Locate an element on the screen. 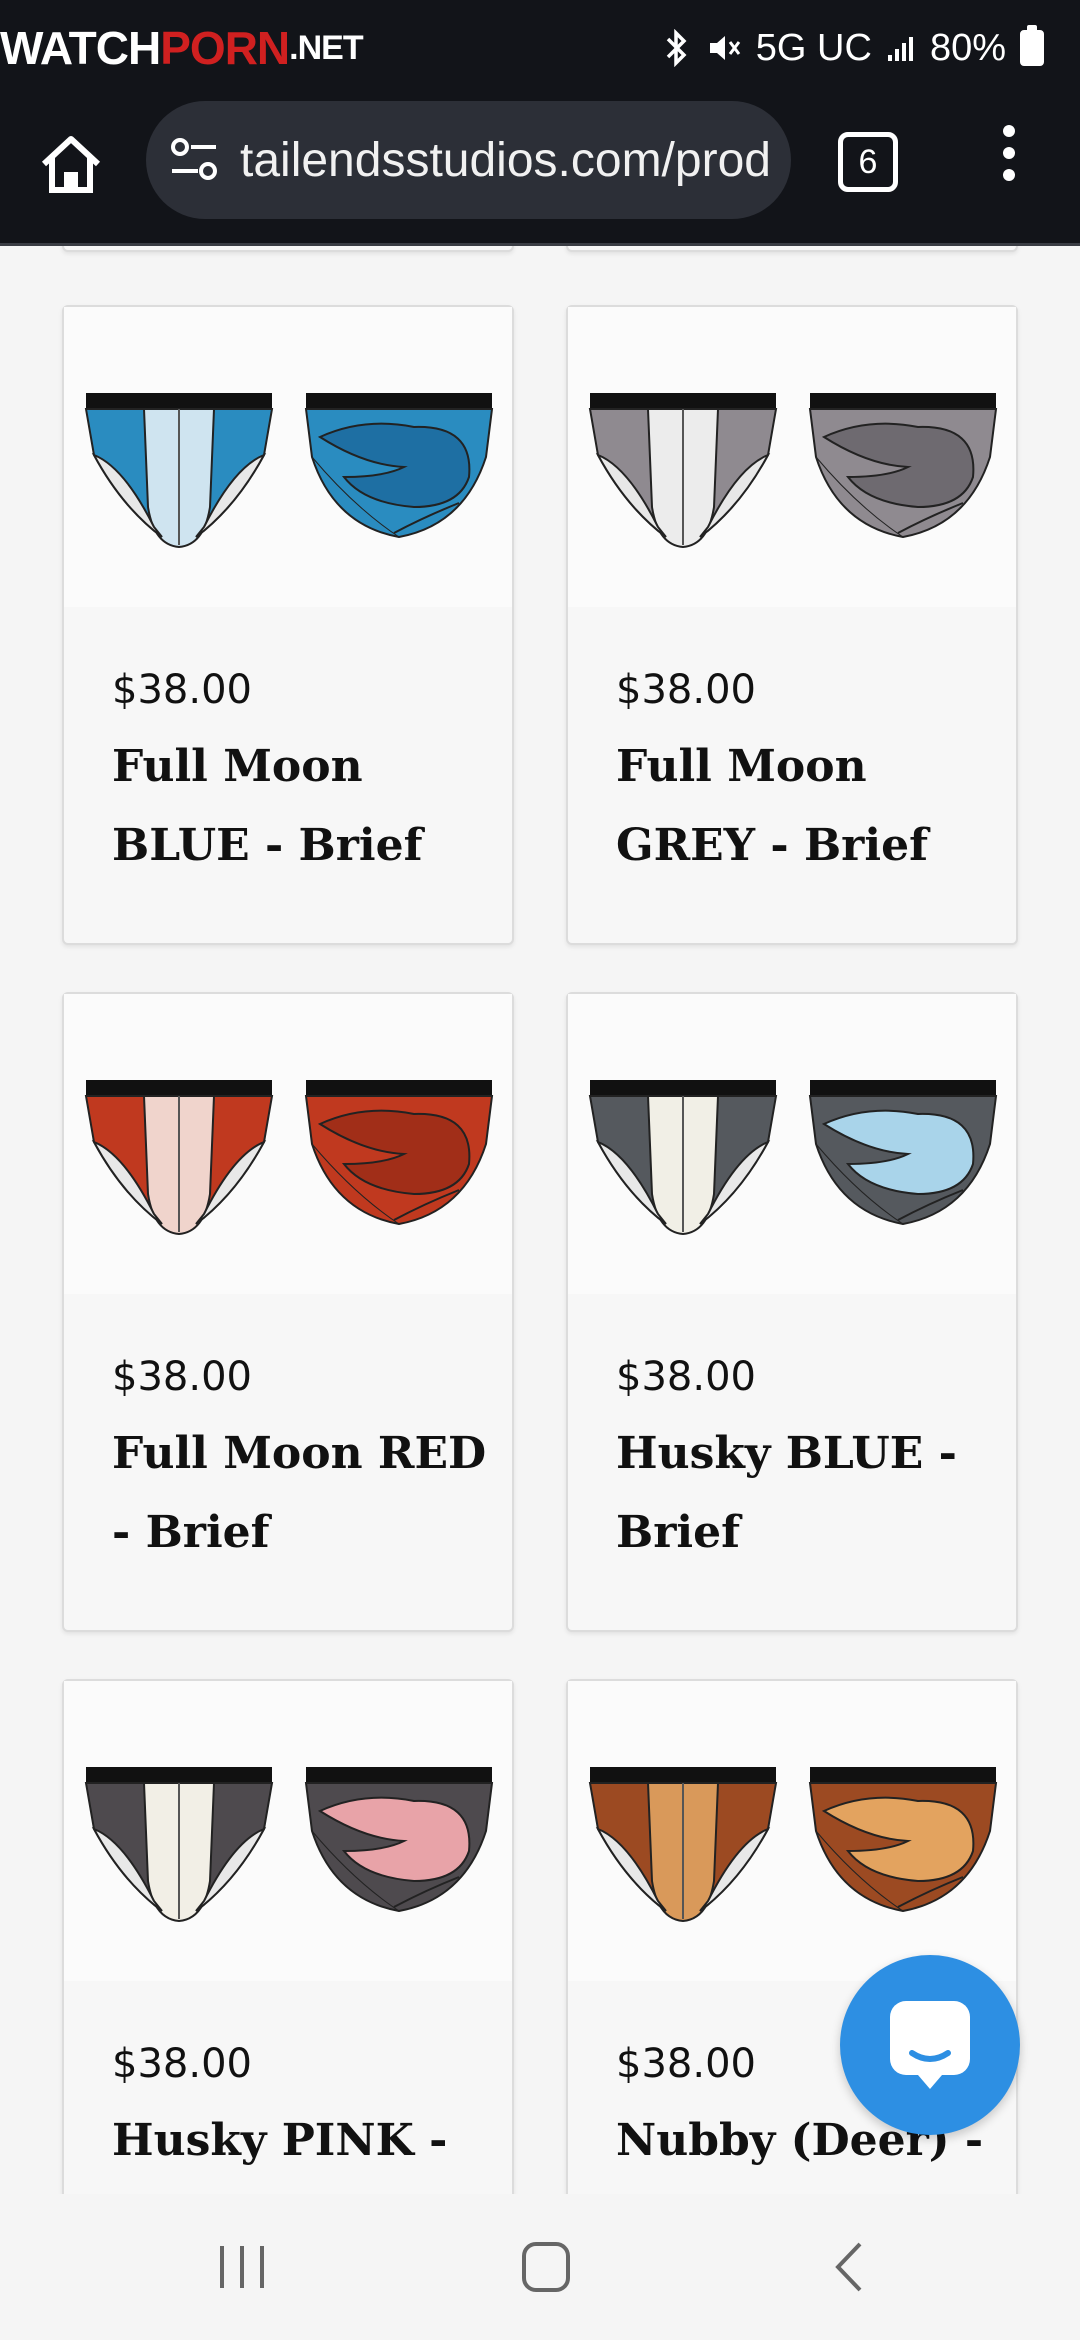 The height and width of the screenshot is (2340, 1080). product-name: Full Moon GREY - Brief is located at coordinates (806, 806).